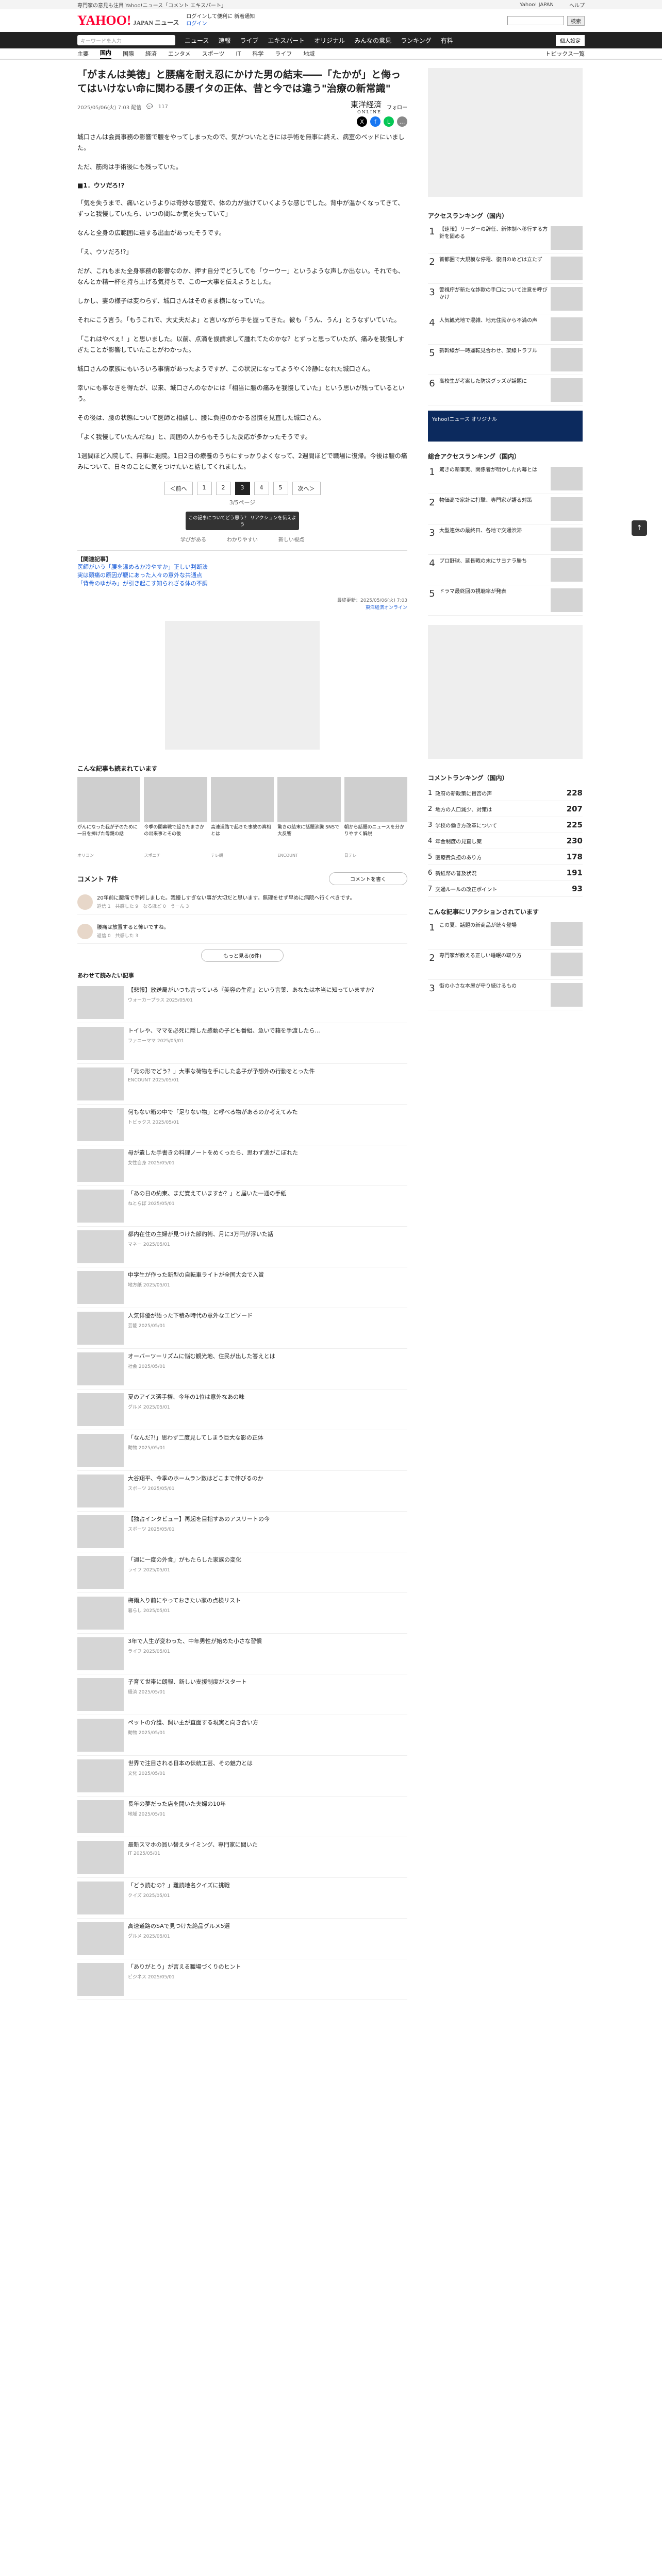 The height and width of the screenshot is (2576, 662). Describe the element at coordinates (142, 567) in the screenshot. I see `related-link: 医師がいう「腰を温めるか冷やすか」正しい判断法` at that location.